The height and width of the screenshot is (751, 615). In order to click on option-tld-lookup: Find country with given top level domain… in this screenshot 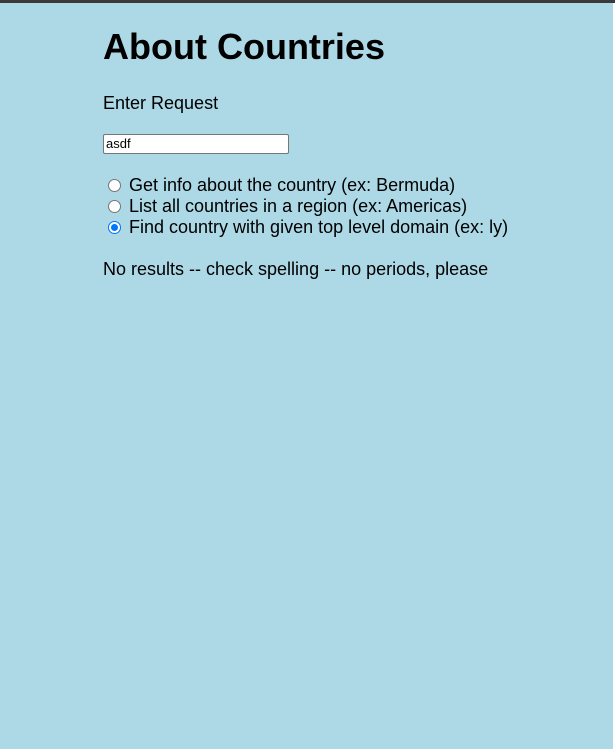, I will do `click(305, 227)`.